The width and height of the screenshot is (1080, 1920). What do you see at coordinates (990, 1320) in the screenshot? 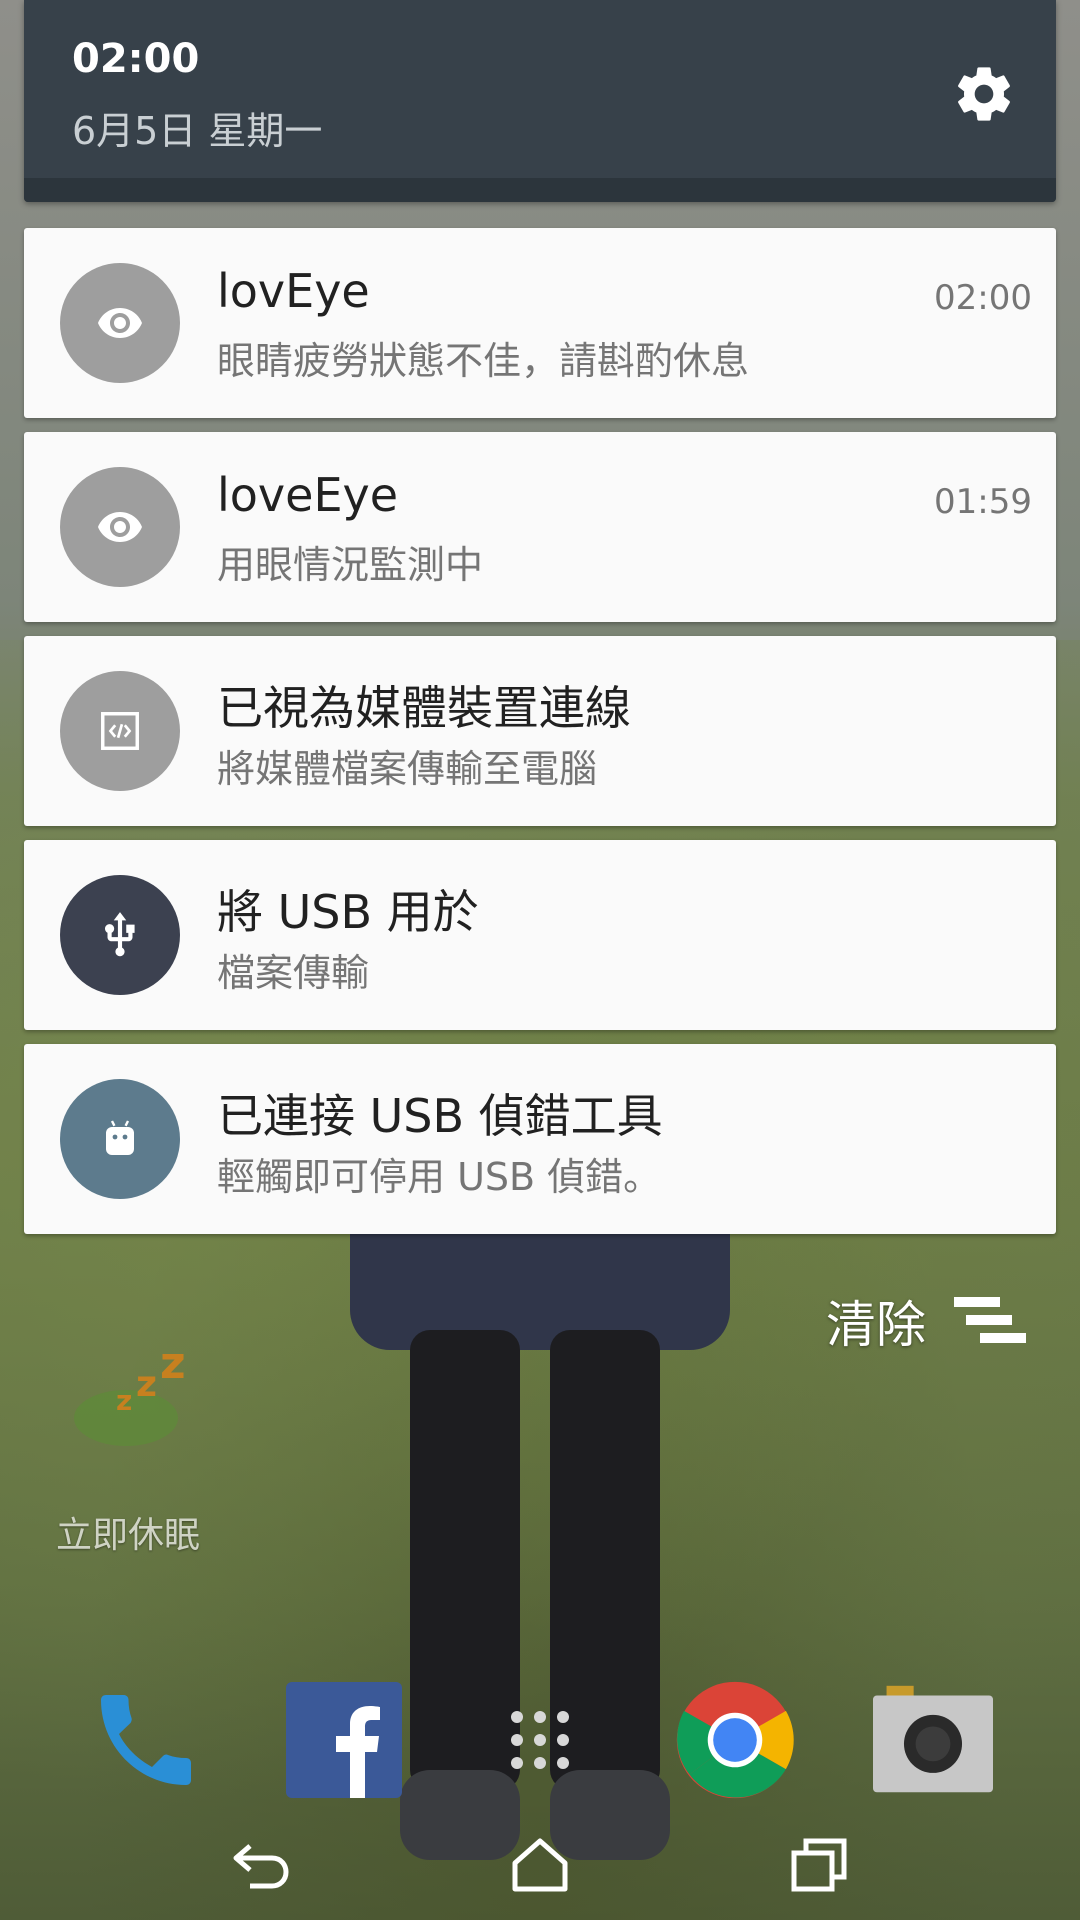
I see `clear-all-icon` at bounding box center [990, 1320].